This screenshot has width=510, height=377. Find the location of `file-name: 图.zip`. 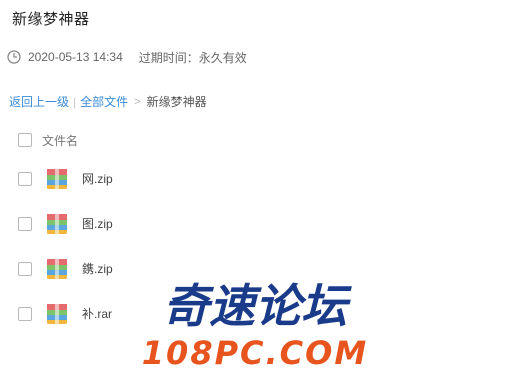

file-name: 图.zip is located at coordinates (97, 223).